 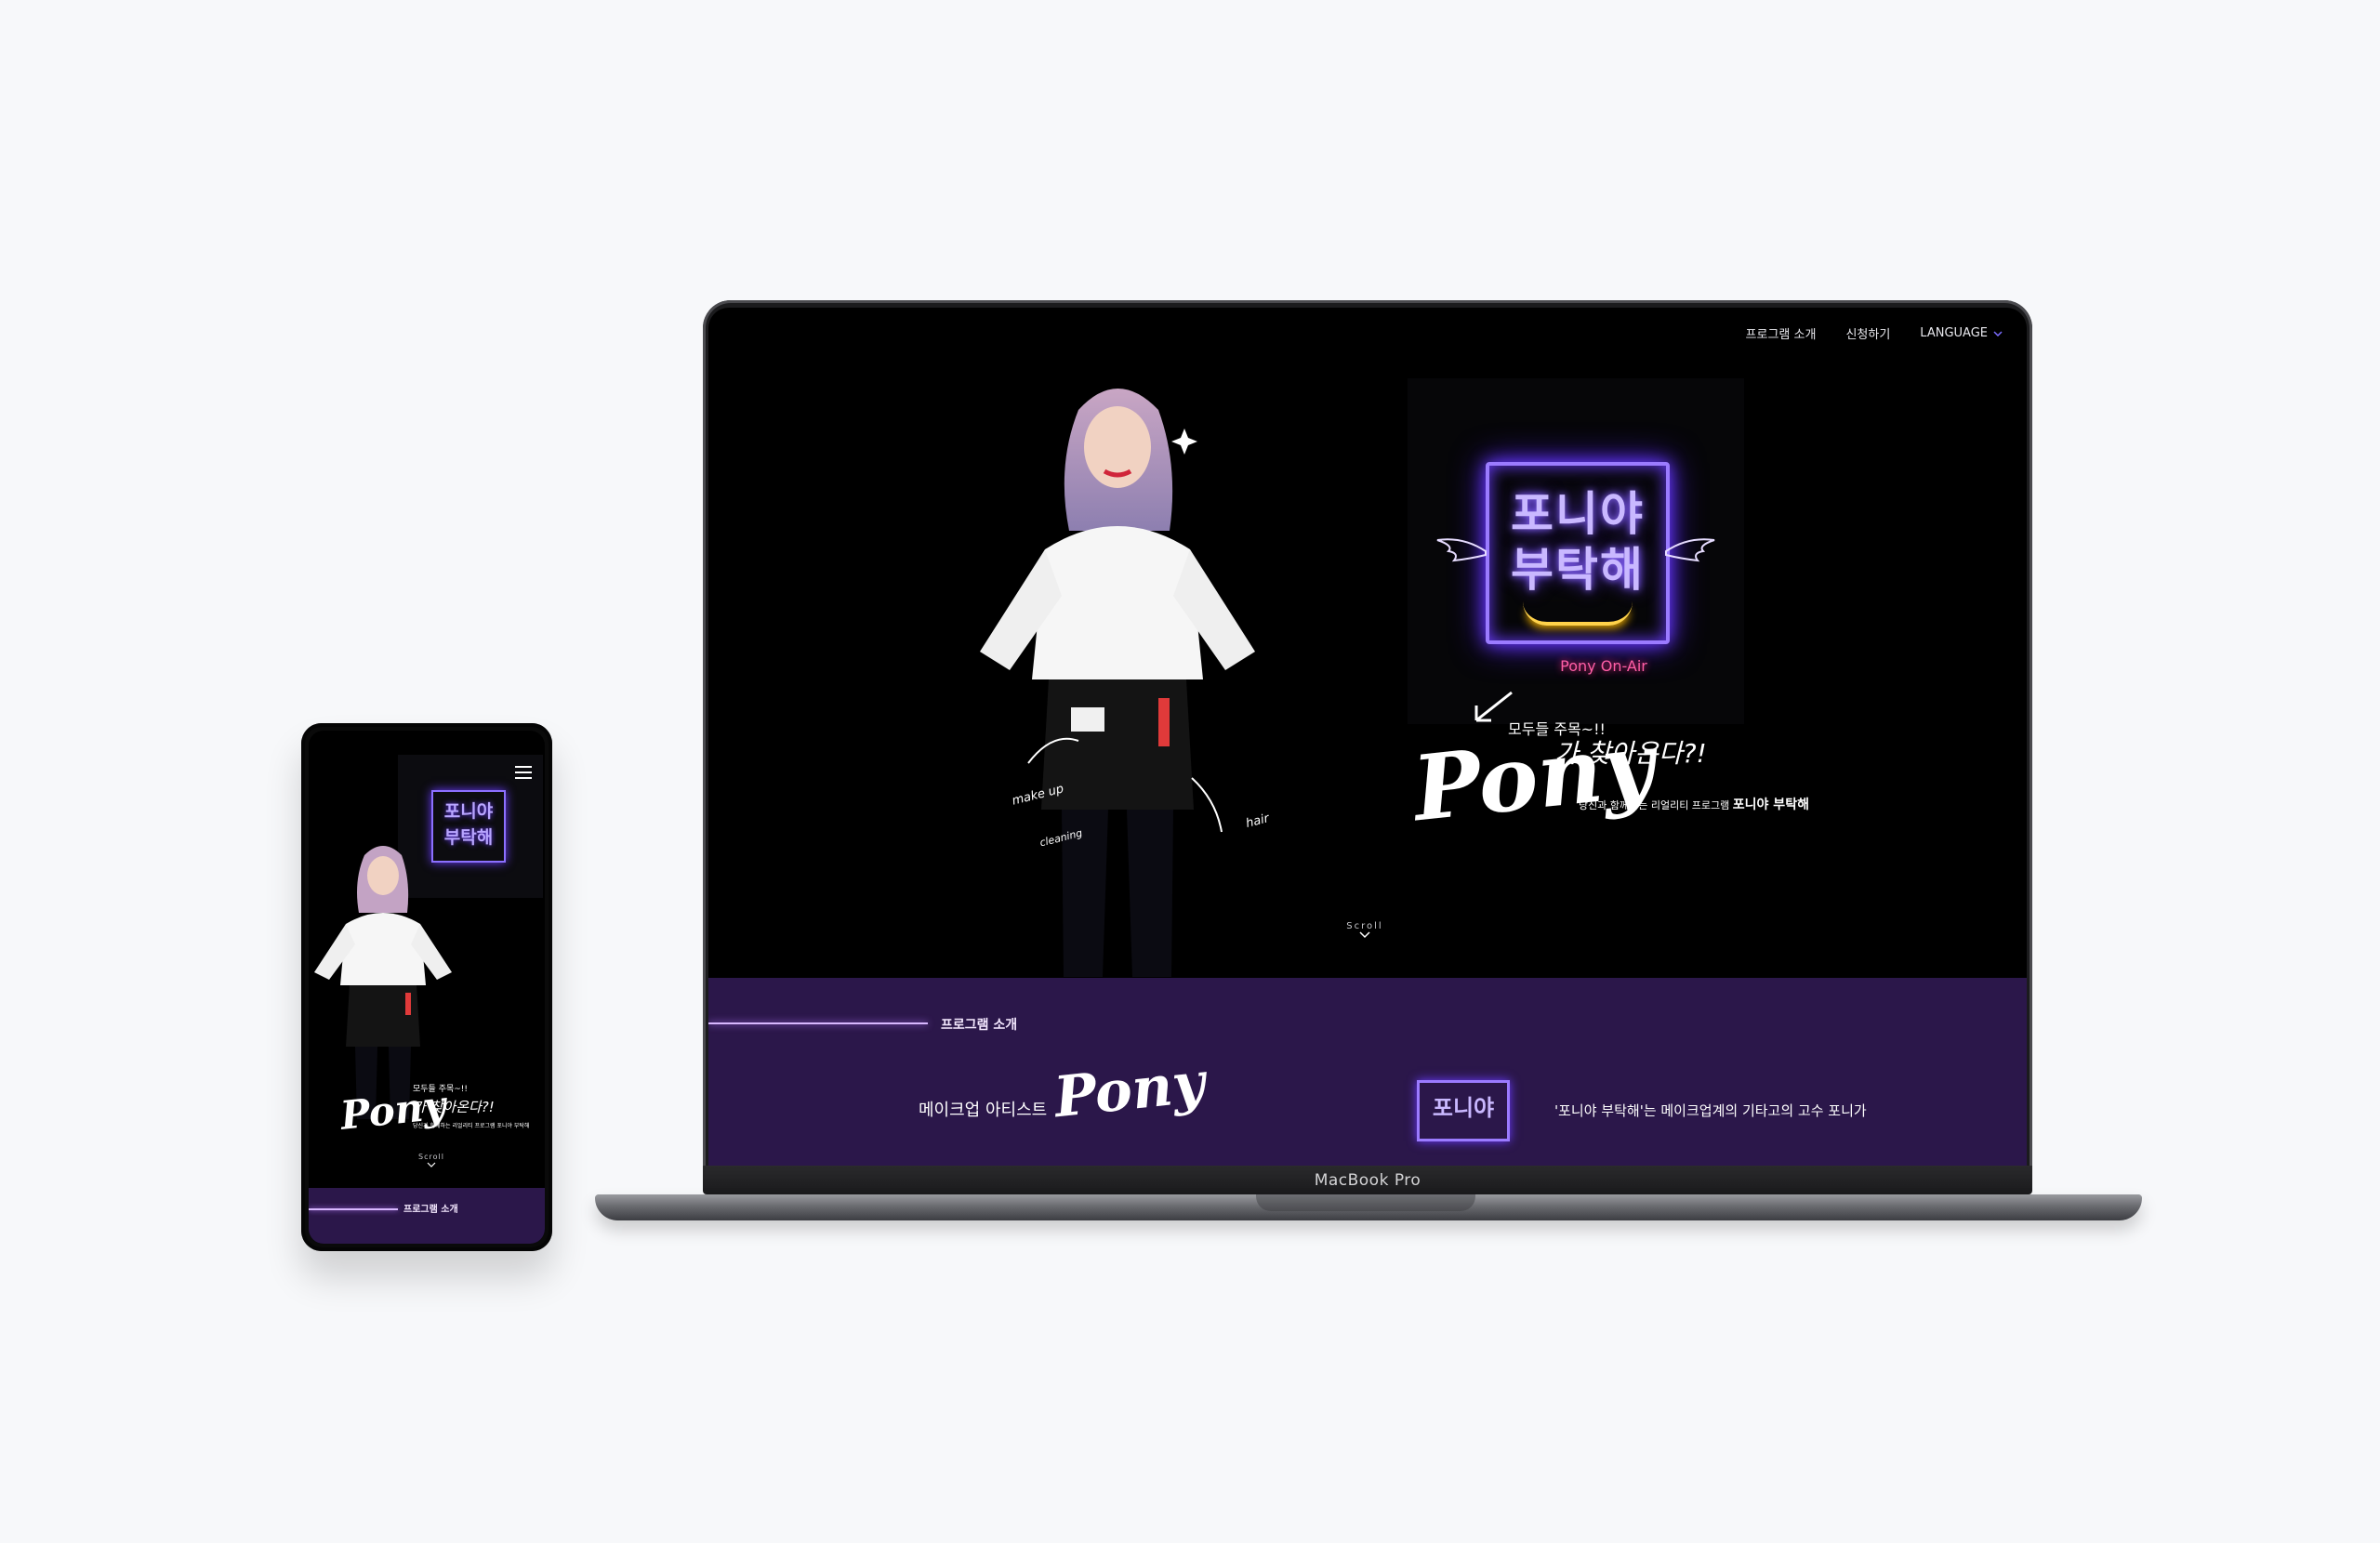 What do you see at coordinates (1130, 1090) in the screenshot?
I see `intro-pony-script: Pony` at bounding box center [1130, 1090].